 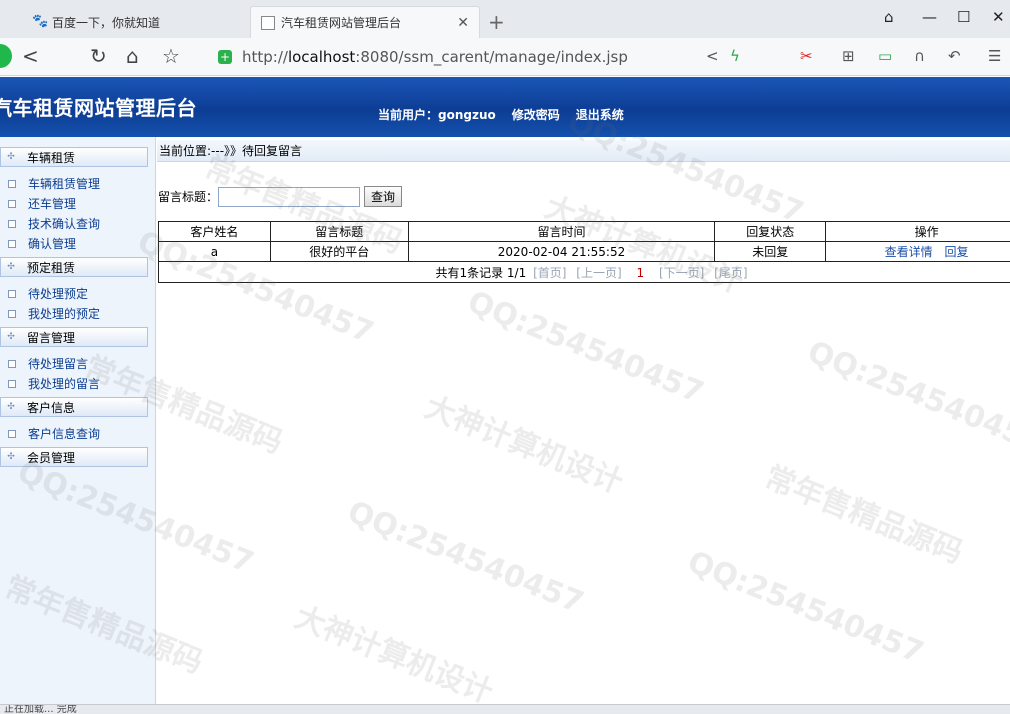 I want to click on cell-message-title: 很好的平台, so click(x=339, y=251).